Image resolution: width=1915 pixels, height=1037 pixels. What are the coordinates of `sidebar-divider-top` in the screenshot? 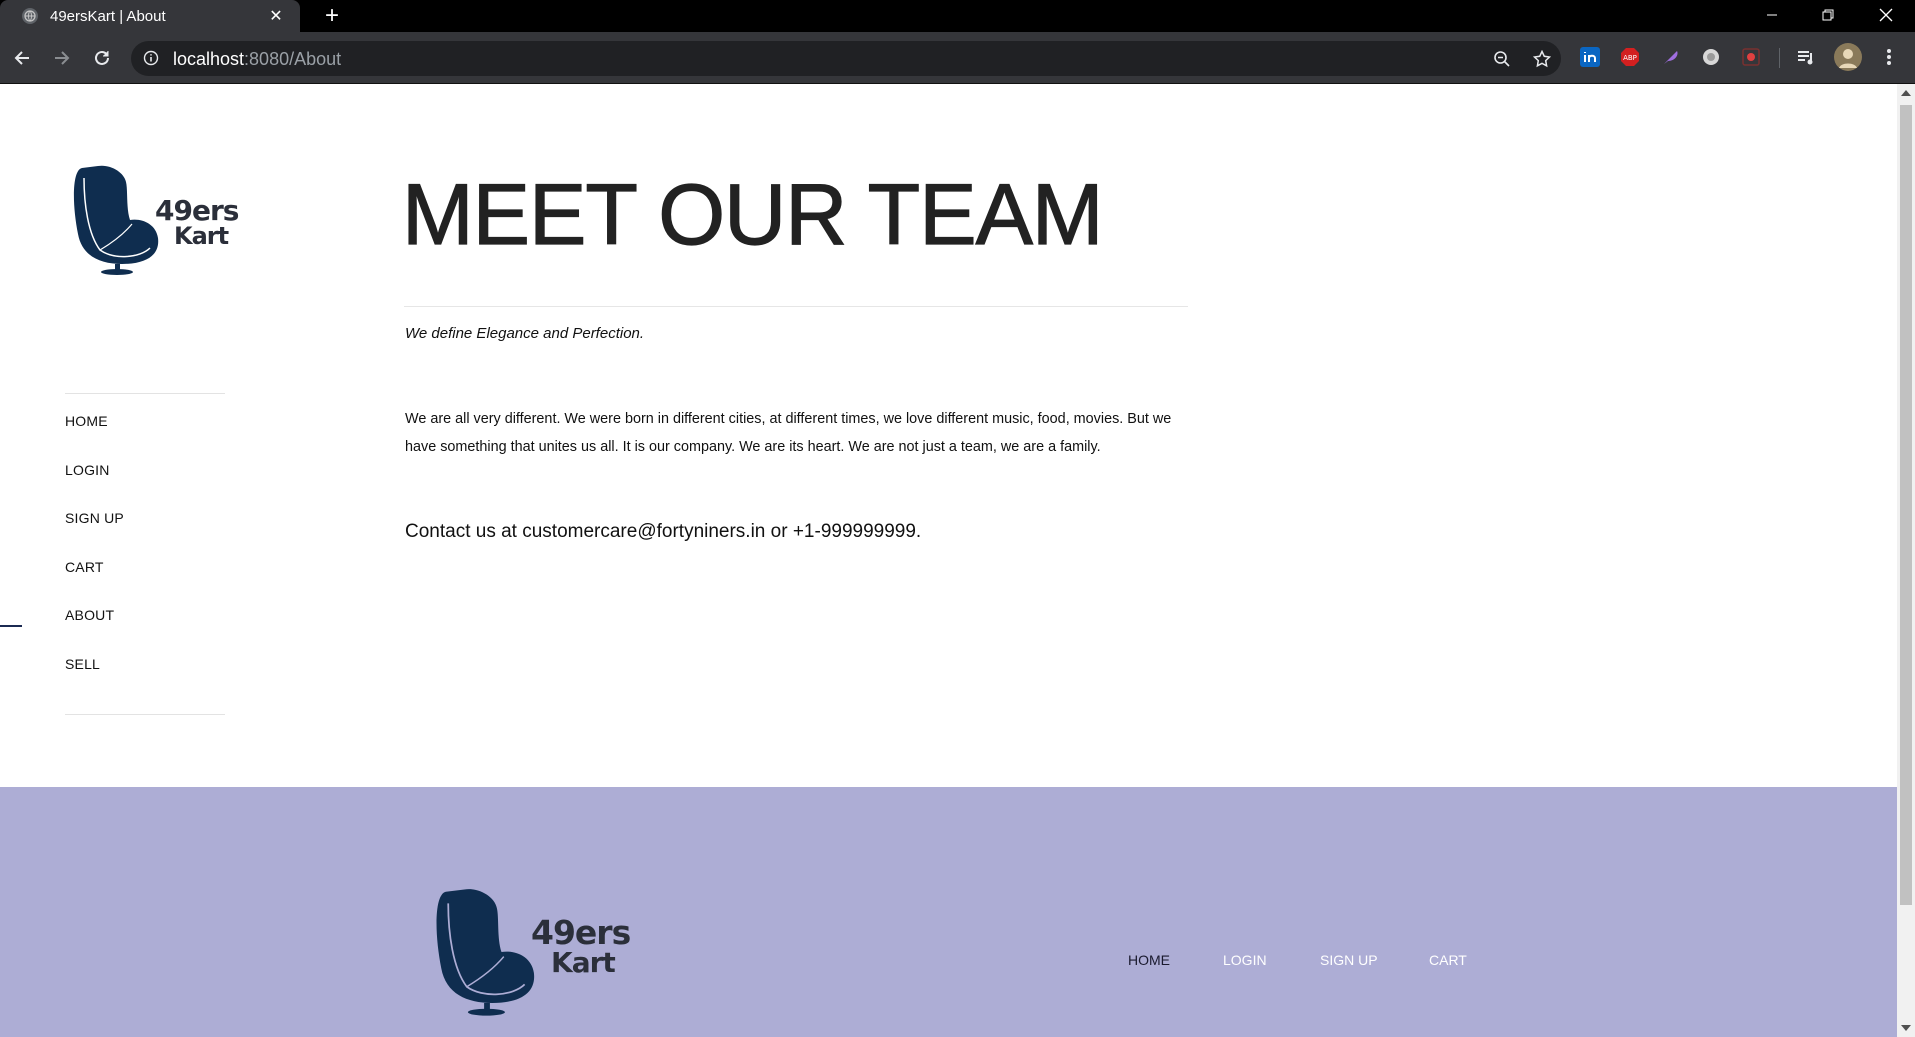 It's located at (145, 393).